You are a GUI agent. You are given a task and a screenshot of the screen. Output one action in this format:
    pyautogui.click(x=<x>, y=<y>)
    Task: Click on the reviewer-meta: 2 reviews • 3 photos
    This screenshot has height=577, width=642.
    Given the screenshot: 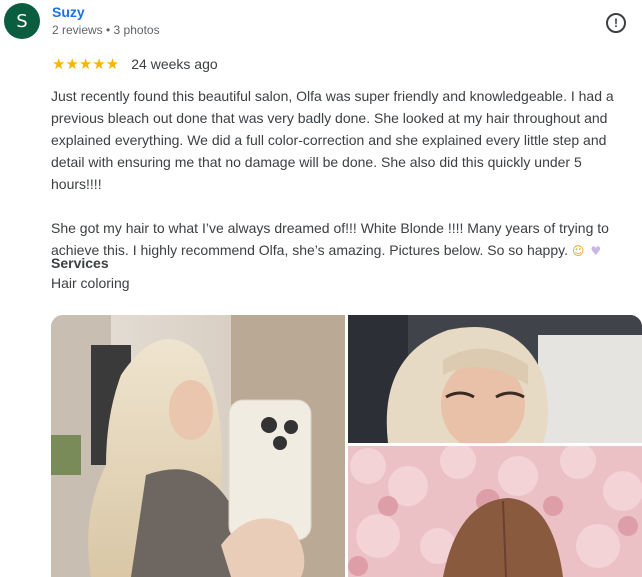 What is the action you would take?
    pyautogui.click(x=106, y=30)
    